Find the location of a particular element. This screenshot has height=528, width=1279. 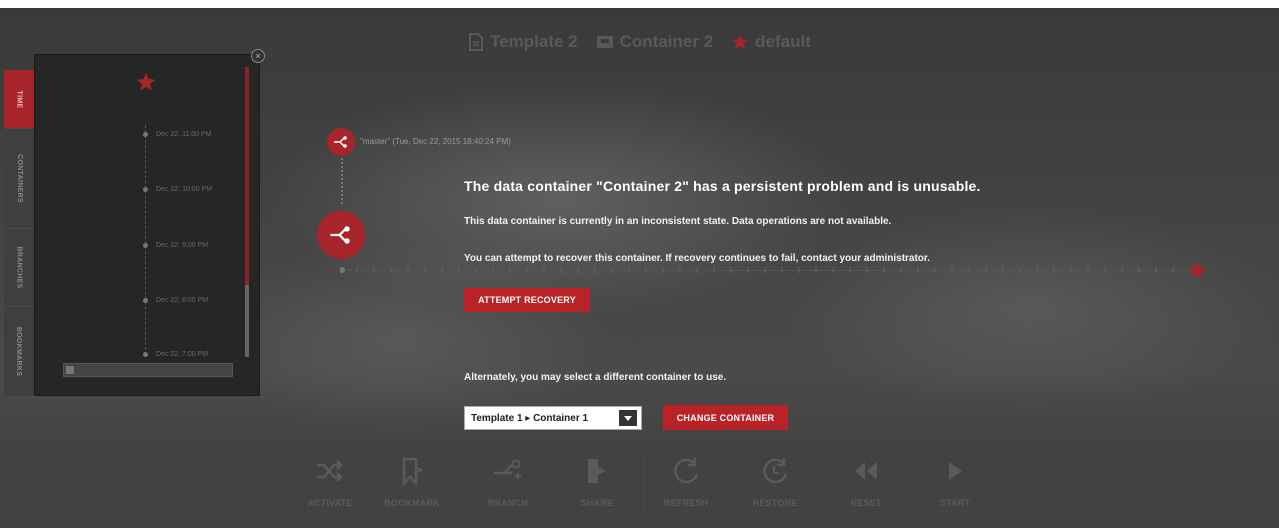

tab-containers: CONTAINERS is located at coordinates (19, 178).